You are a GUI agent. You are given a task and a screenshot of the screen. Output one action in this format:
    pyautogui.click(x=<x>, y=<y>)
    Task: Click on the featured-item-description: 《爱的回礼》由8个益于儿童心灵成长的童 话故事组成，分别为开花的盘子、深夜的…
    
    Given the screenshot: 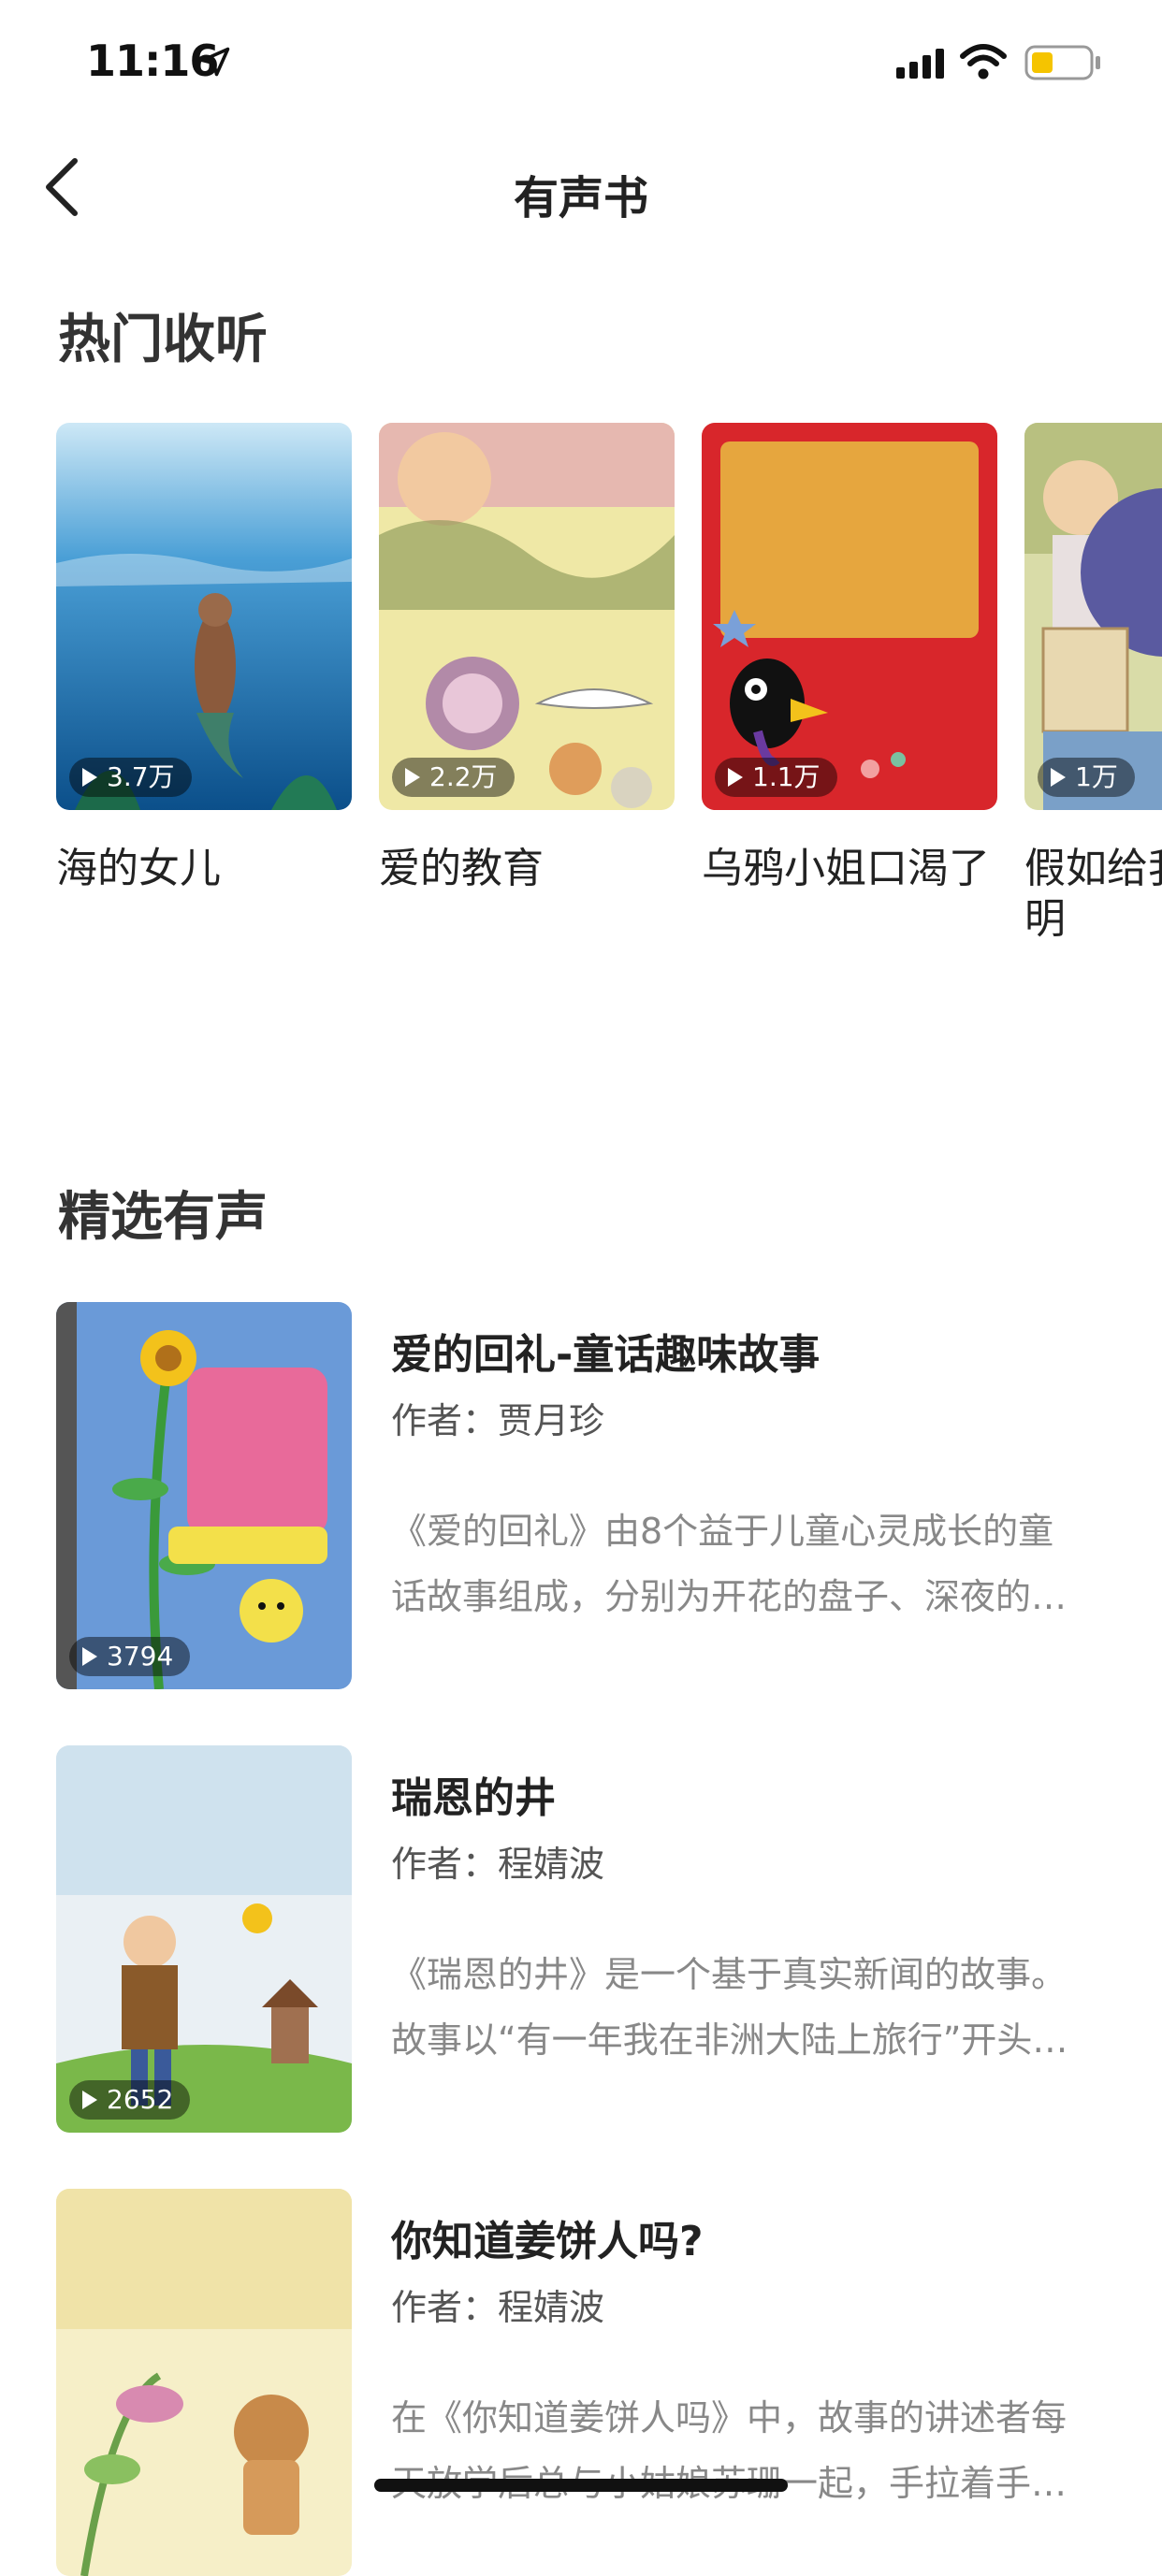 What is the action you would take?
    pyautogui.click(x=775, y=1563)
    